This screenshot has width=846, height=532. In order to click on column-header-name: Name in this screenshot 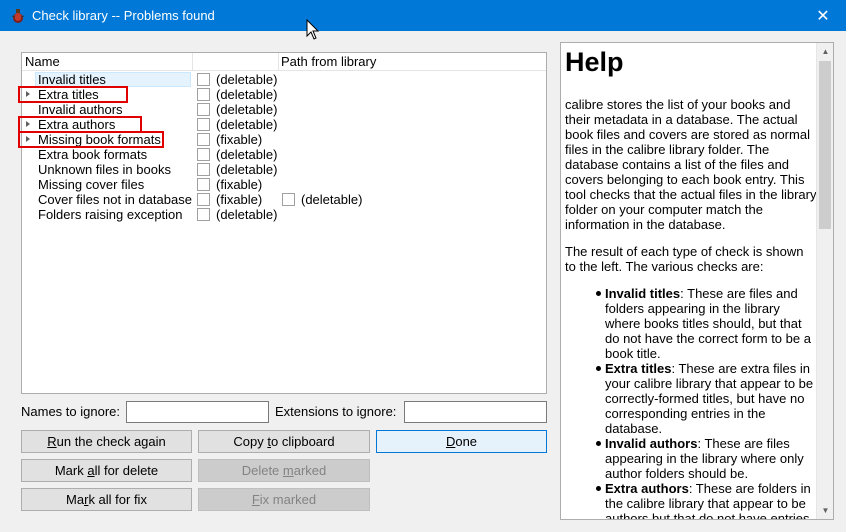, I will do `click(42, 61)`.